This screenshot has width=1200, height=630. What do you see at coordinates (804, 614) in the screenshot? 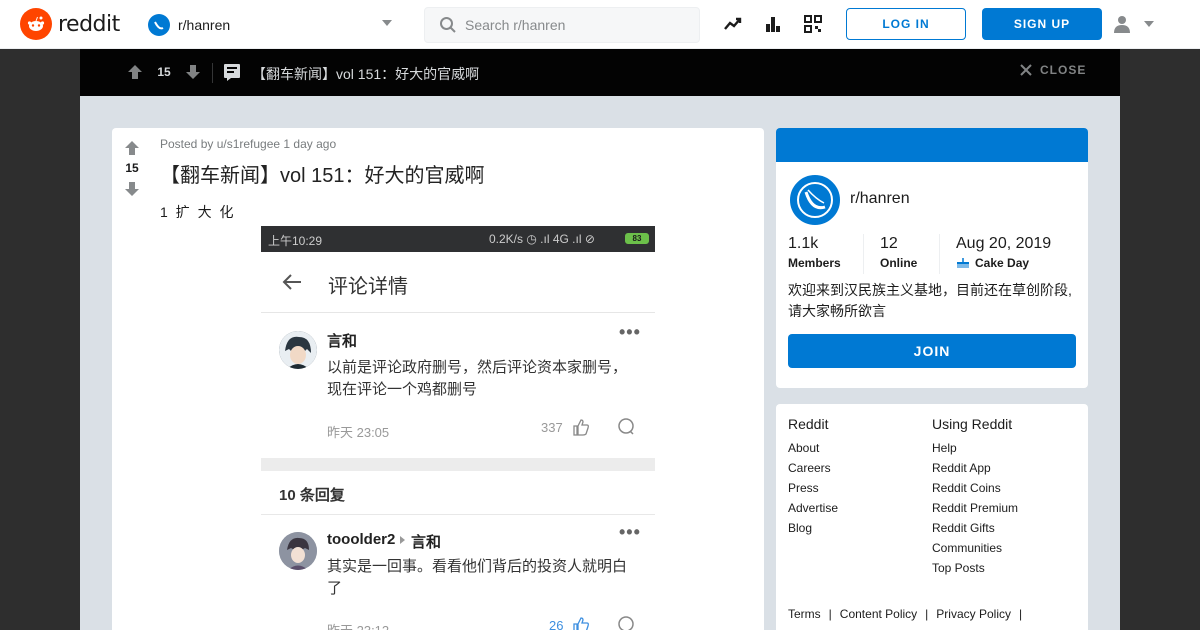
I see `footer-link-terms: Terms` at bounding box center [804, 614].